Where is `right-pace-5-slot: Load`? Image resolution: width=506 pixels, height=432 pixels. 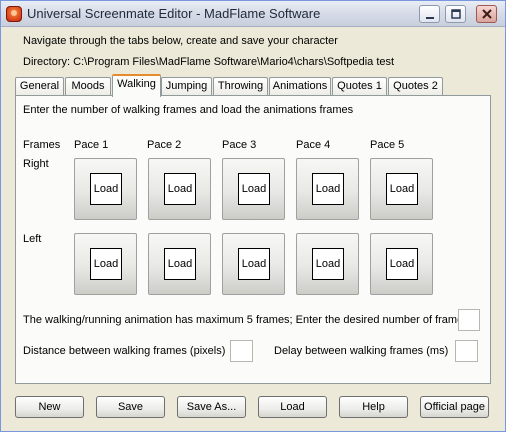
right-pace-5-slot: Load is located at coordinates (401, 189).